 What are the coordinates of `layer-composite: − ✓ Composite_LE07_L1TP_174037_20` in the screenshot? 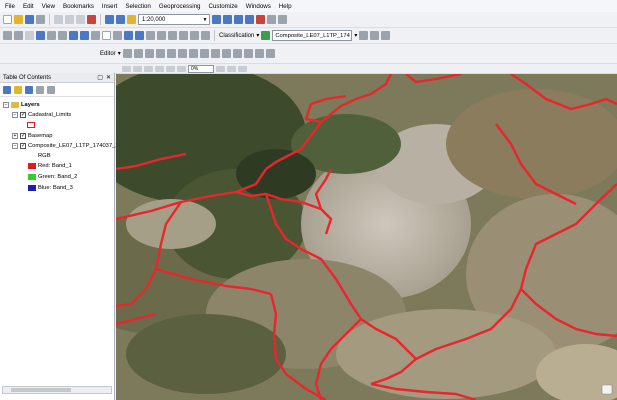 It's located at (67, 145).